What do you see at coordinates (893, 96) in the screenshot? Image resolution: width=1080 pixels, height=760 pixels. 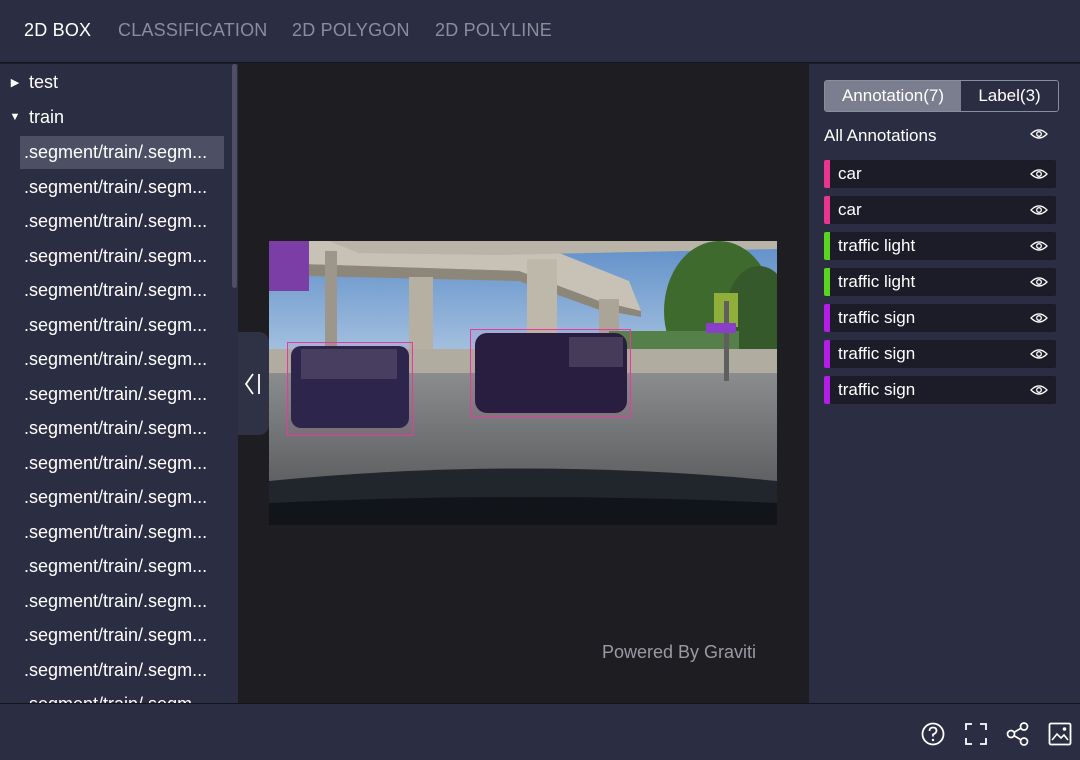 I see `tab-annotation: Annotation(7)` at bounding box center [893, 96].